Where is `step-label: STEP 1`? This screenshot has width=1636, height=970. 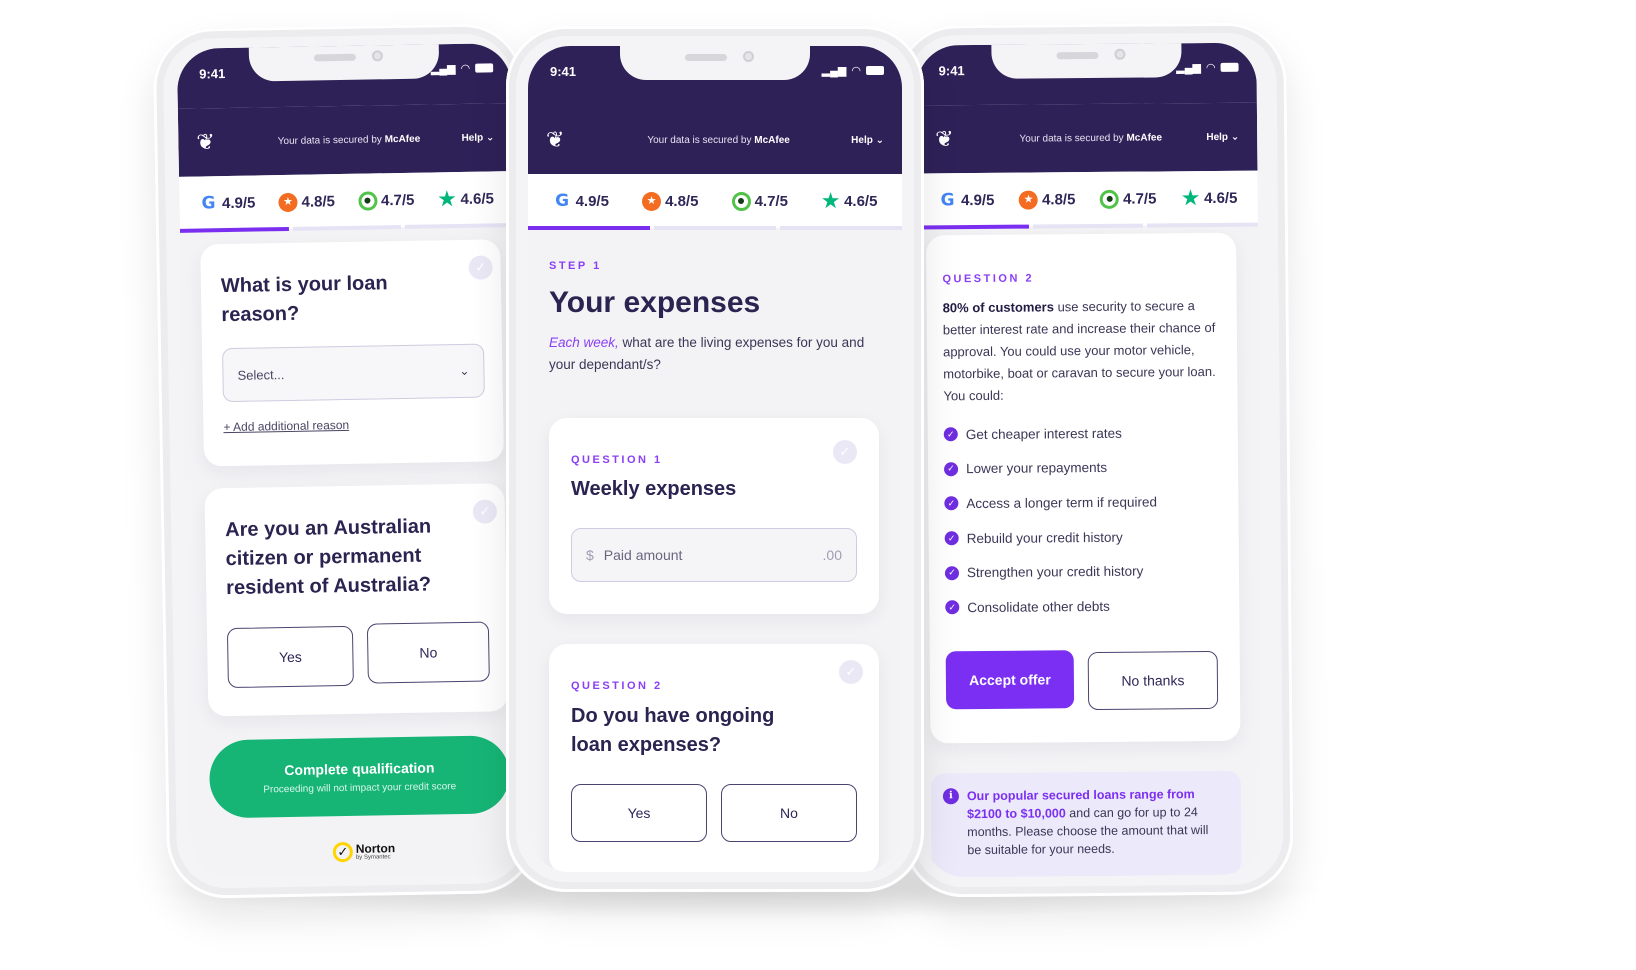 step-label: STEP 1 is located at coordinates (575, 266).